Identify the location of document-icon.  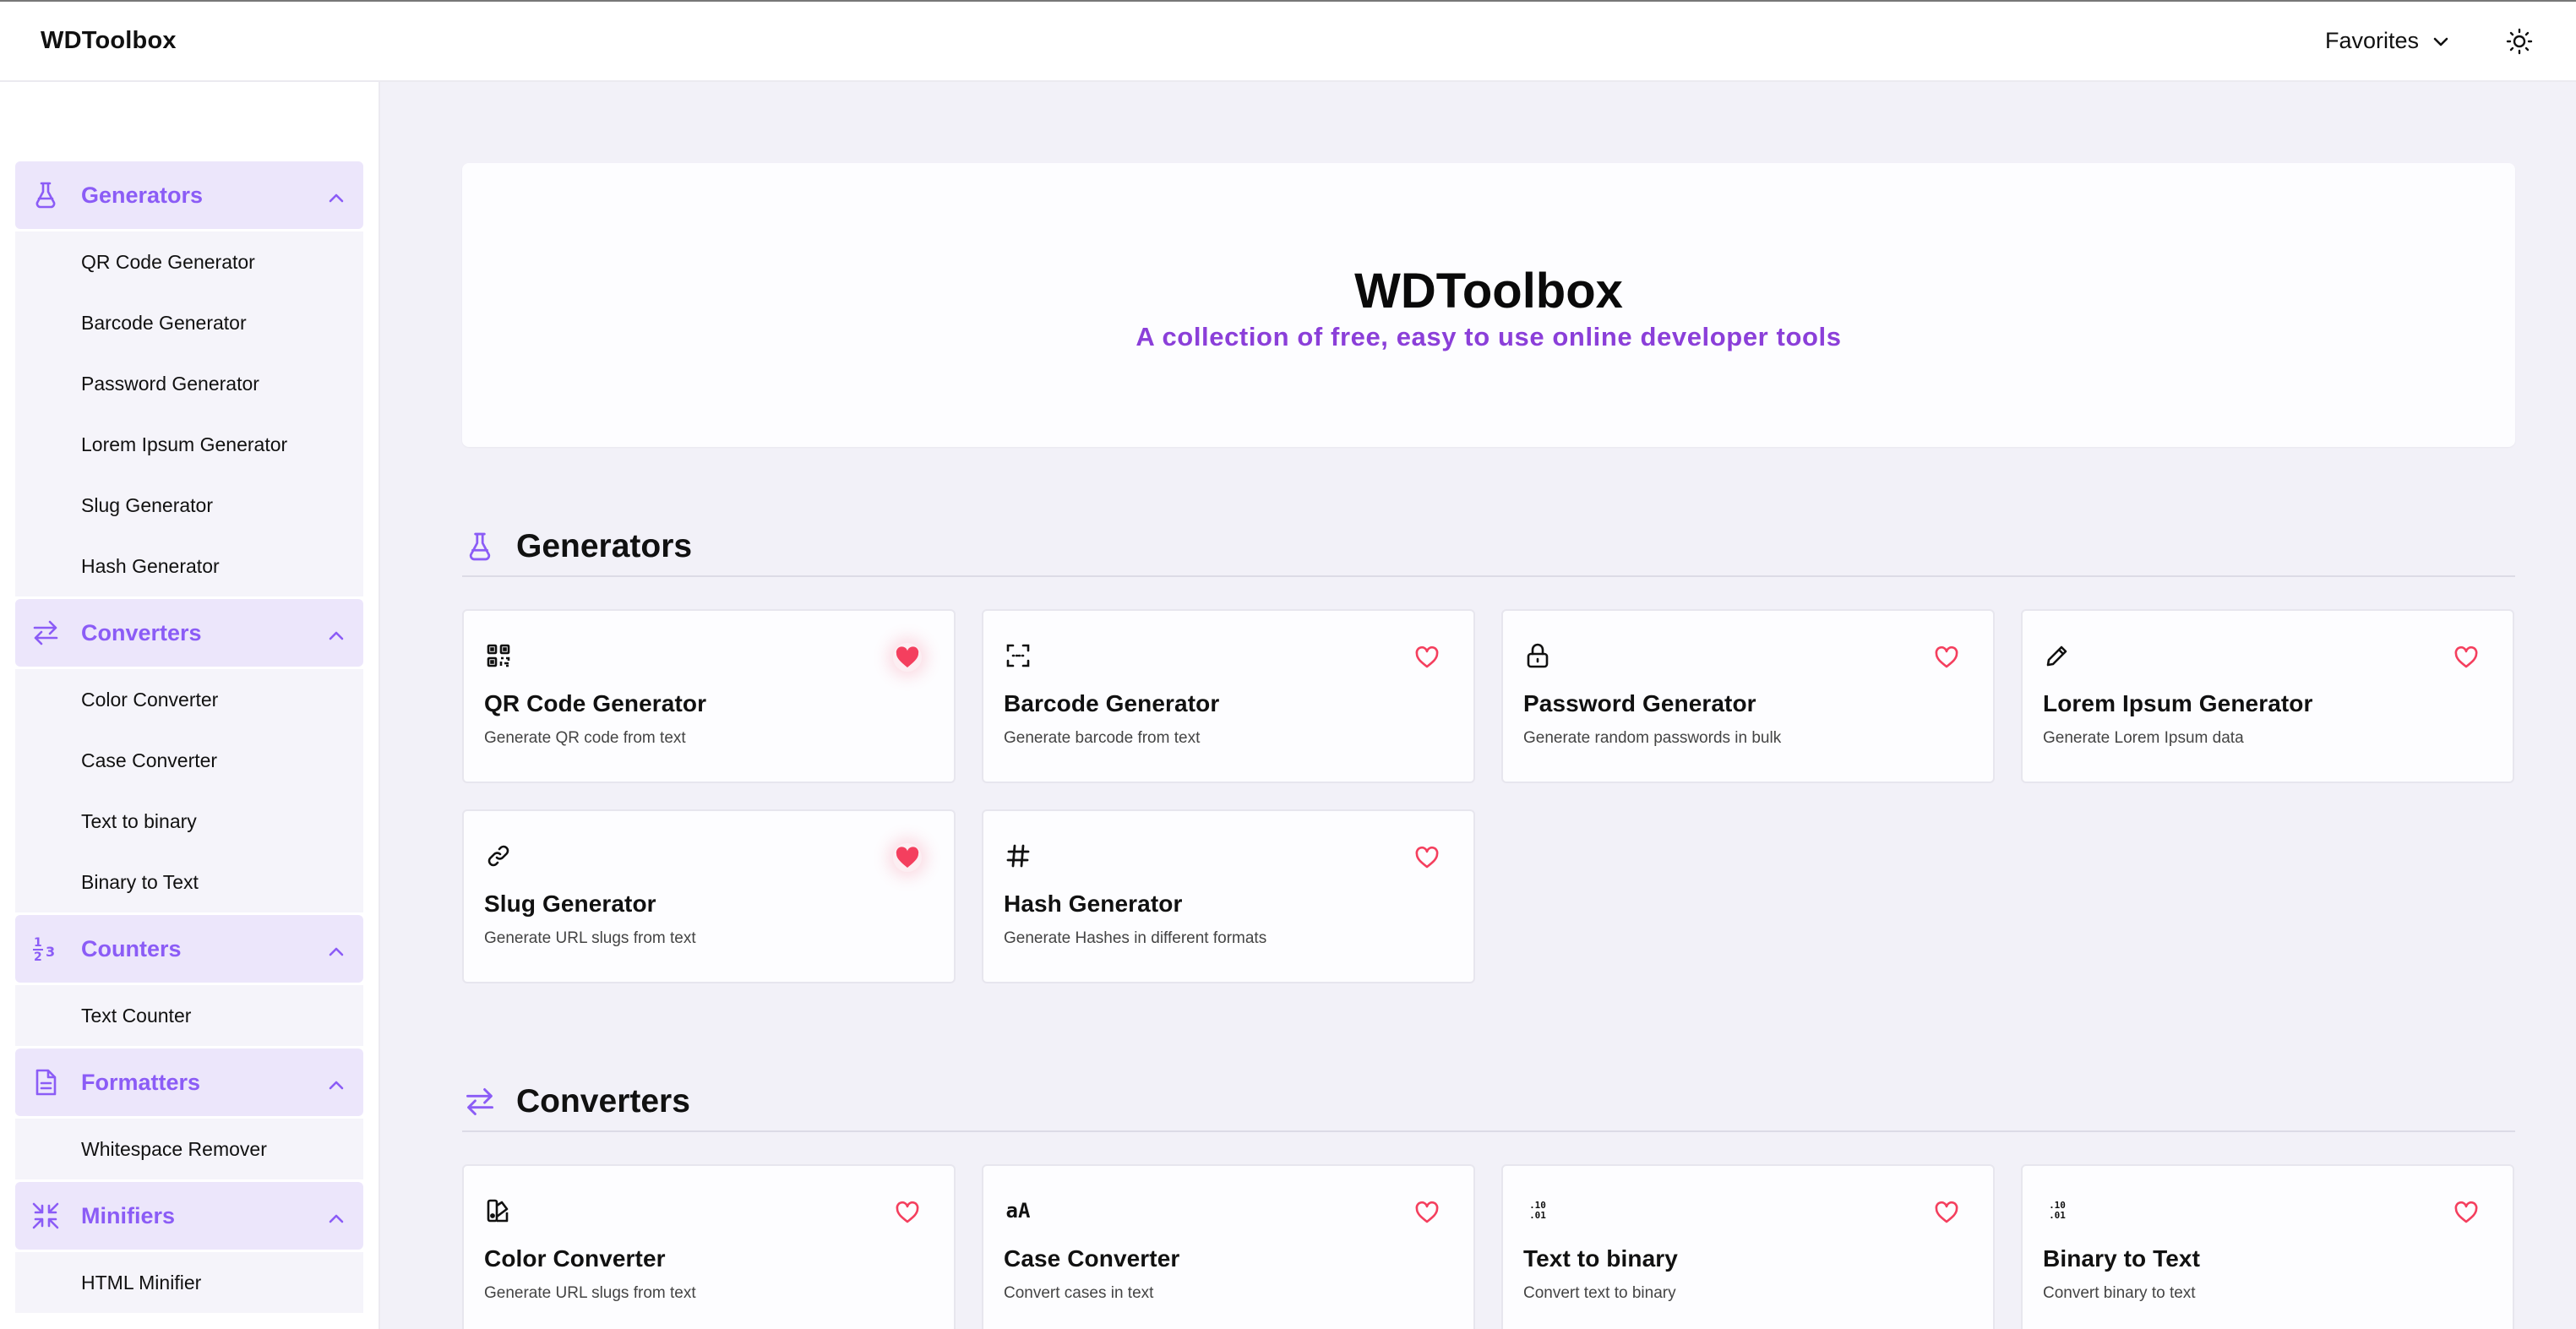
(45, 1082).